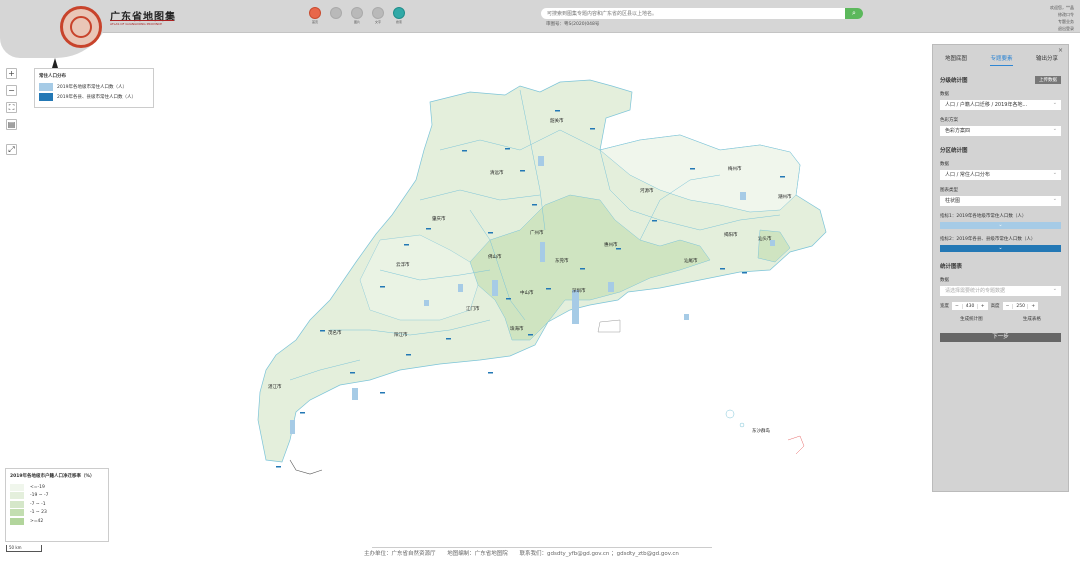  What do you see at coordinates (81, 27) in the screenshot?
I see `atlas-seal-logo` at bounding box center [81, 27].